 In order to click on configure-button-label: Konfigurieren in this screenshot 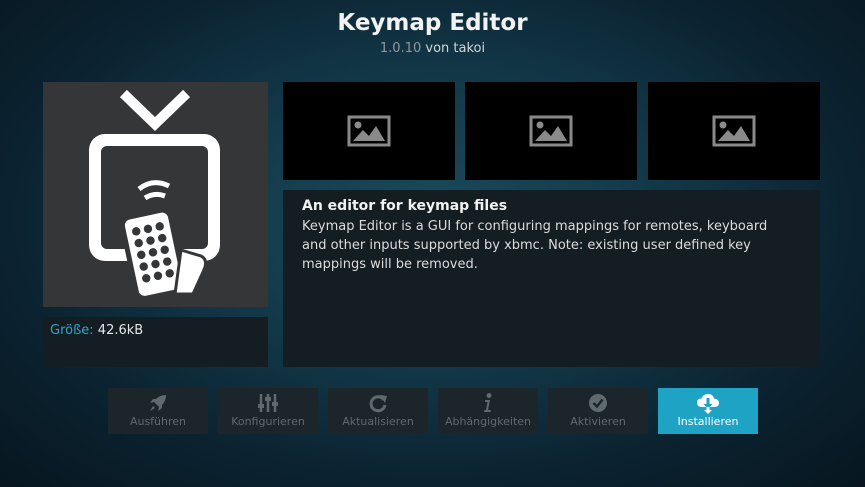, I will do `click(268, 421)`.